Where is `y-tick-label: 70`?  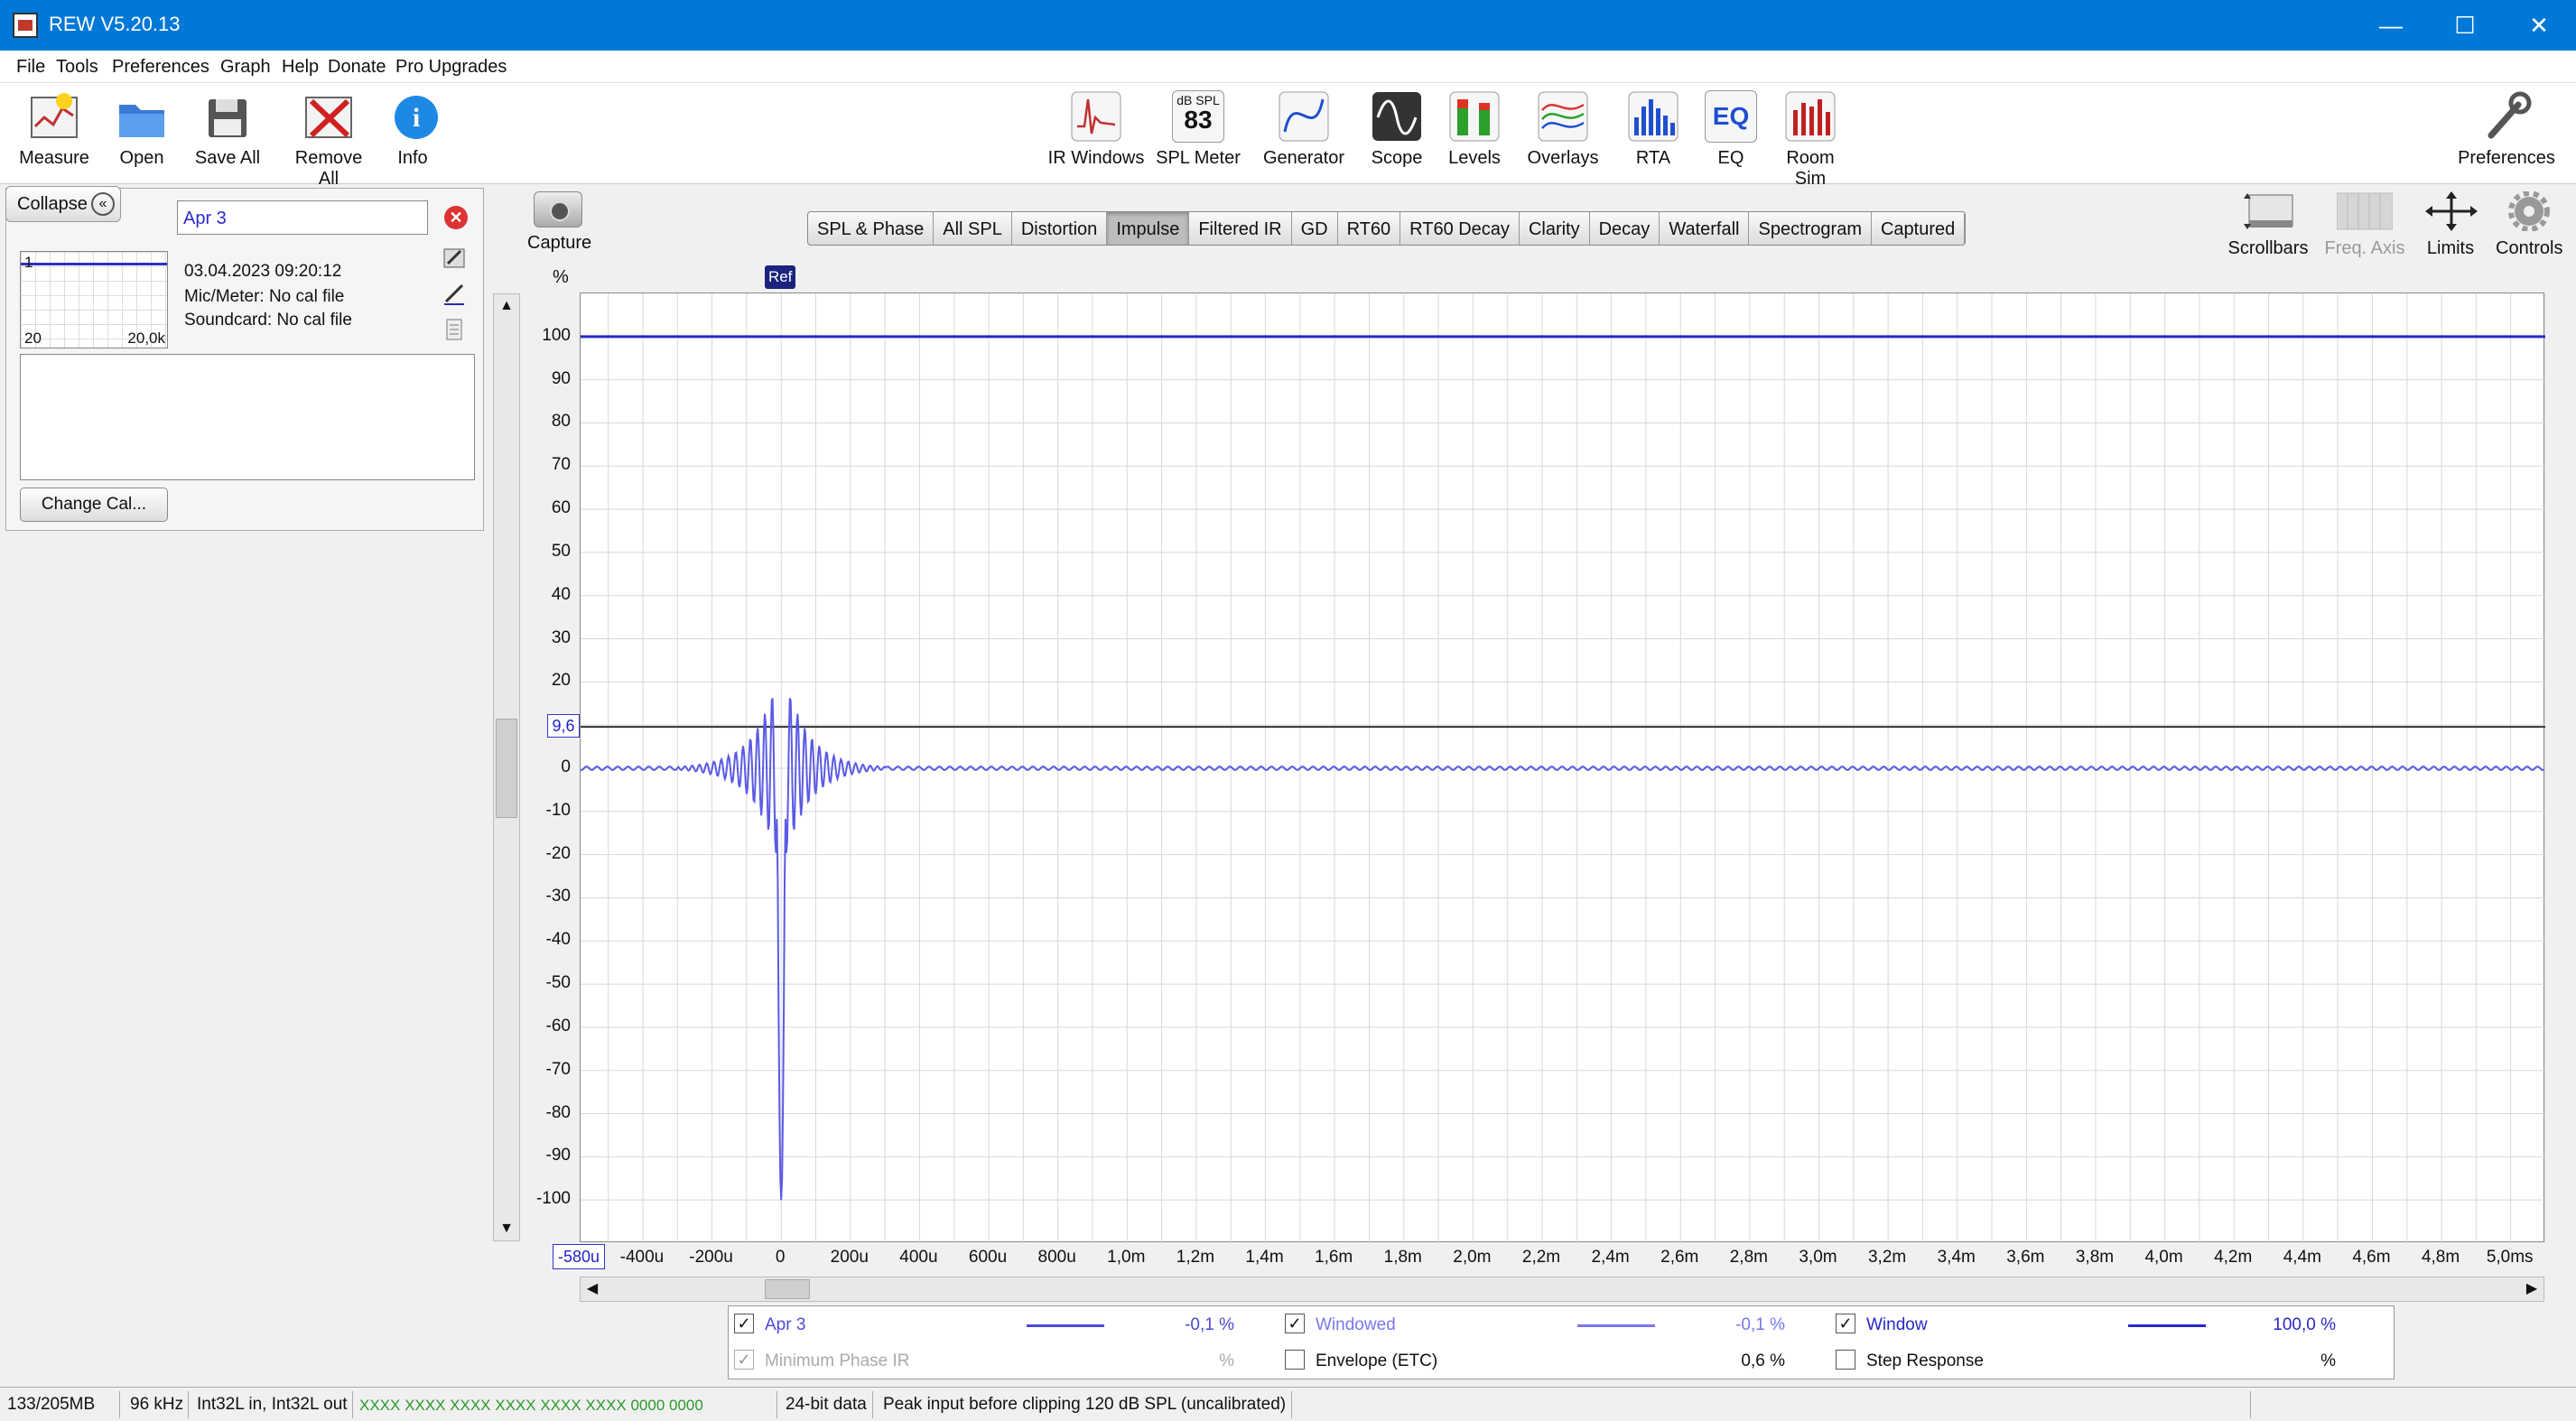
y-tick-label: 70 is located at coordinates (561, 465).